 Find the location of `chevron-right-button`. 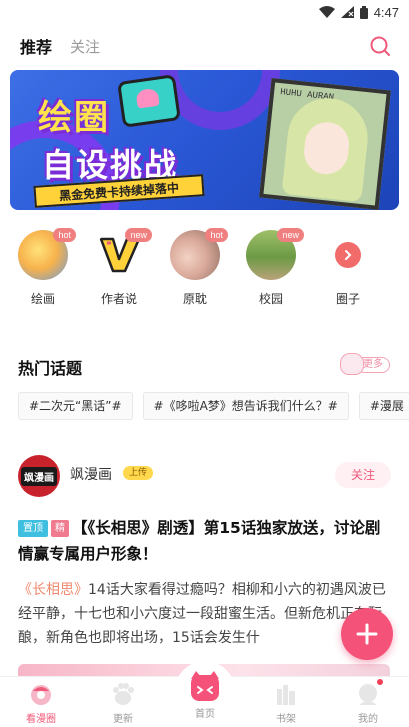

chevron-right-button is located at coordinates (348, 255).